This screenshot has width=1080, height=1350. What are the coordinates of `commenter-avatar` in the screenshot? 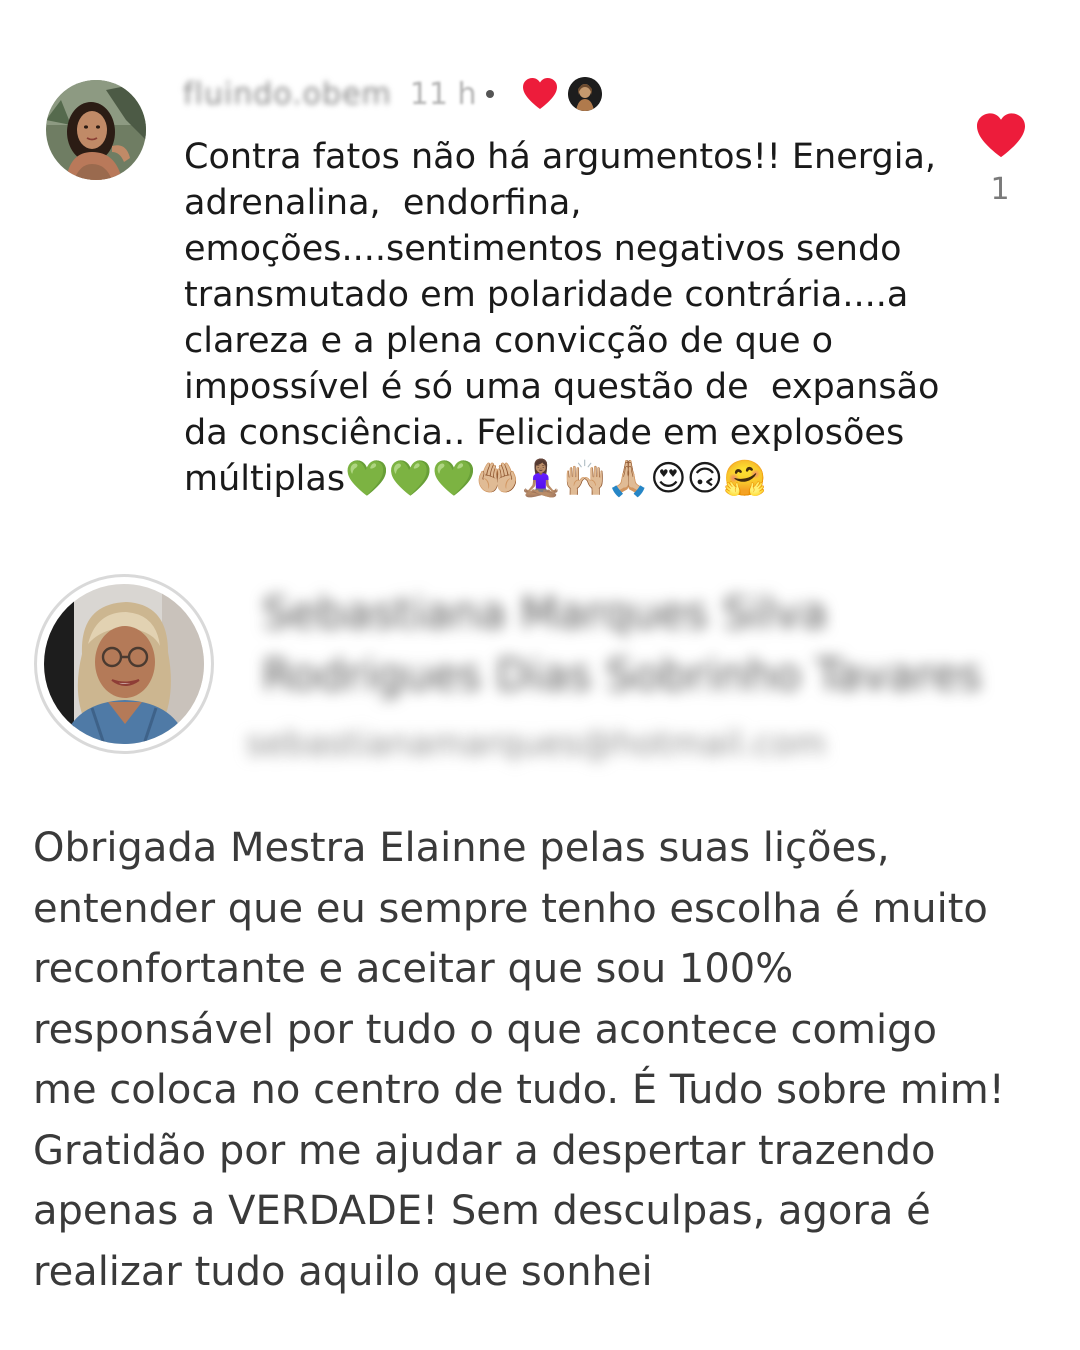 It's located at (96, 130).